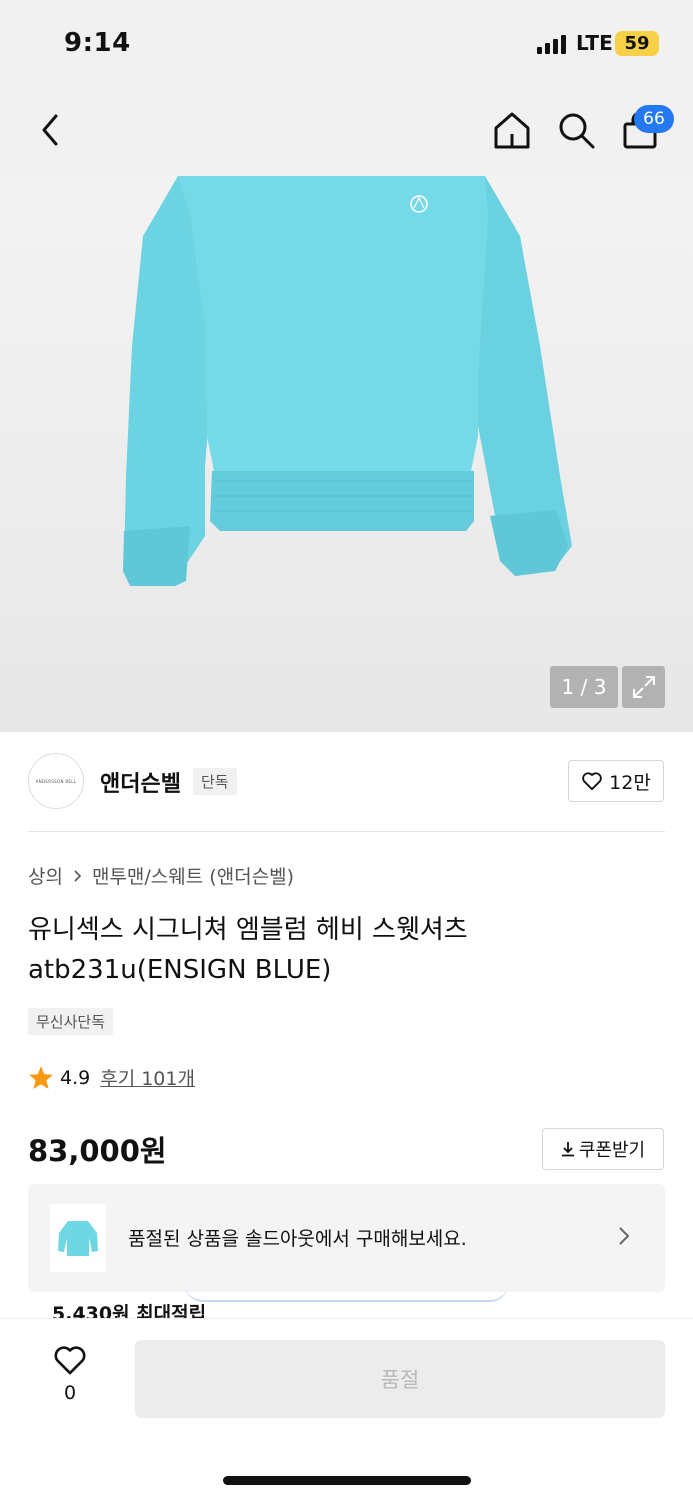  Describe the element at coordinates (71, 1021) in the screenshot. I see `product-tag: 무신사단독` at that location.